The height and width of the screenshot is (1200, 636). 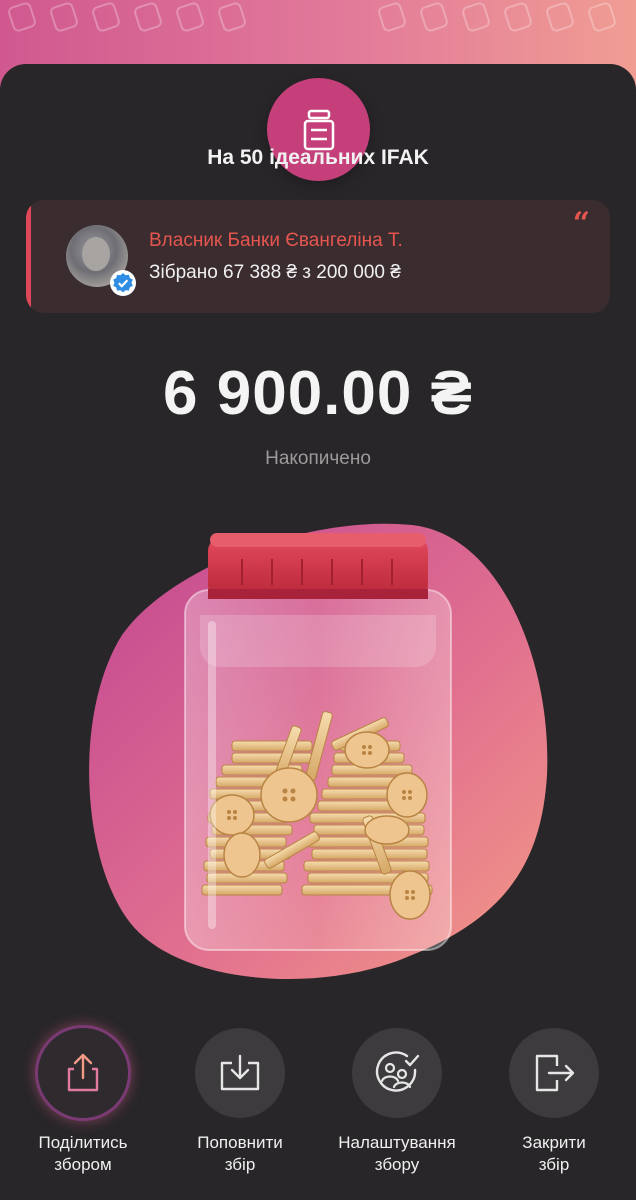 I want to click on jar-title: На 50 ідеальних IFAK, so click(x=318, y=157).